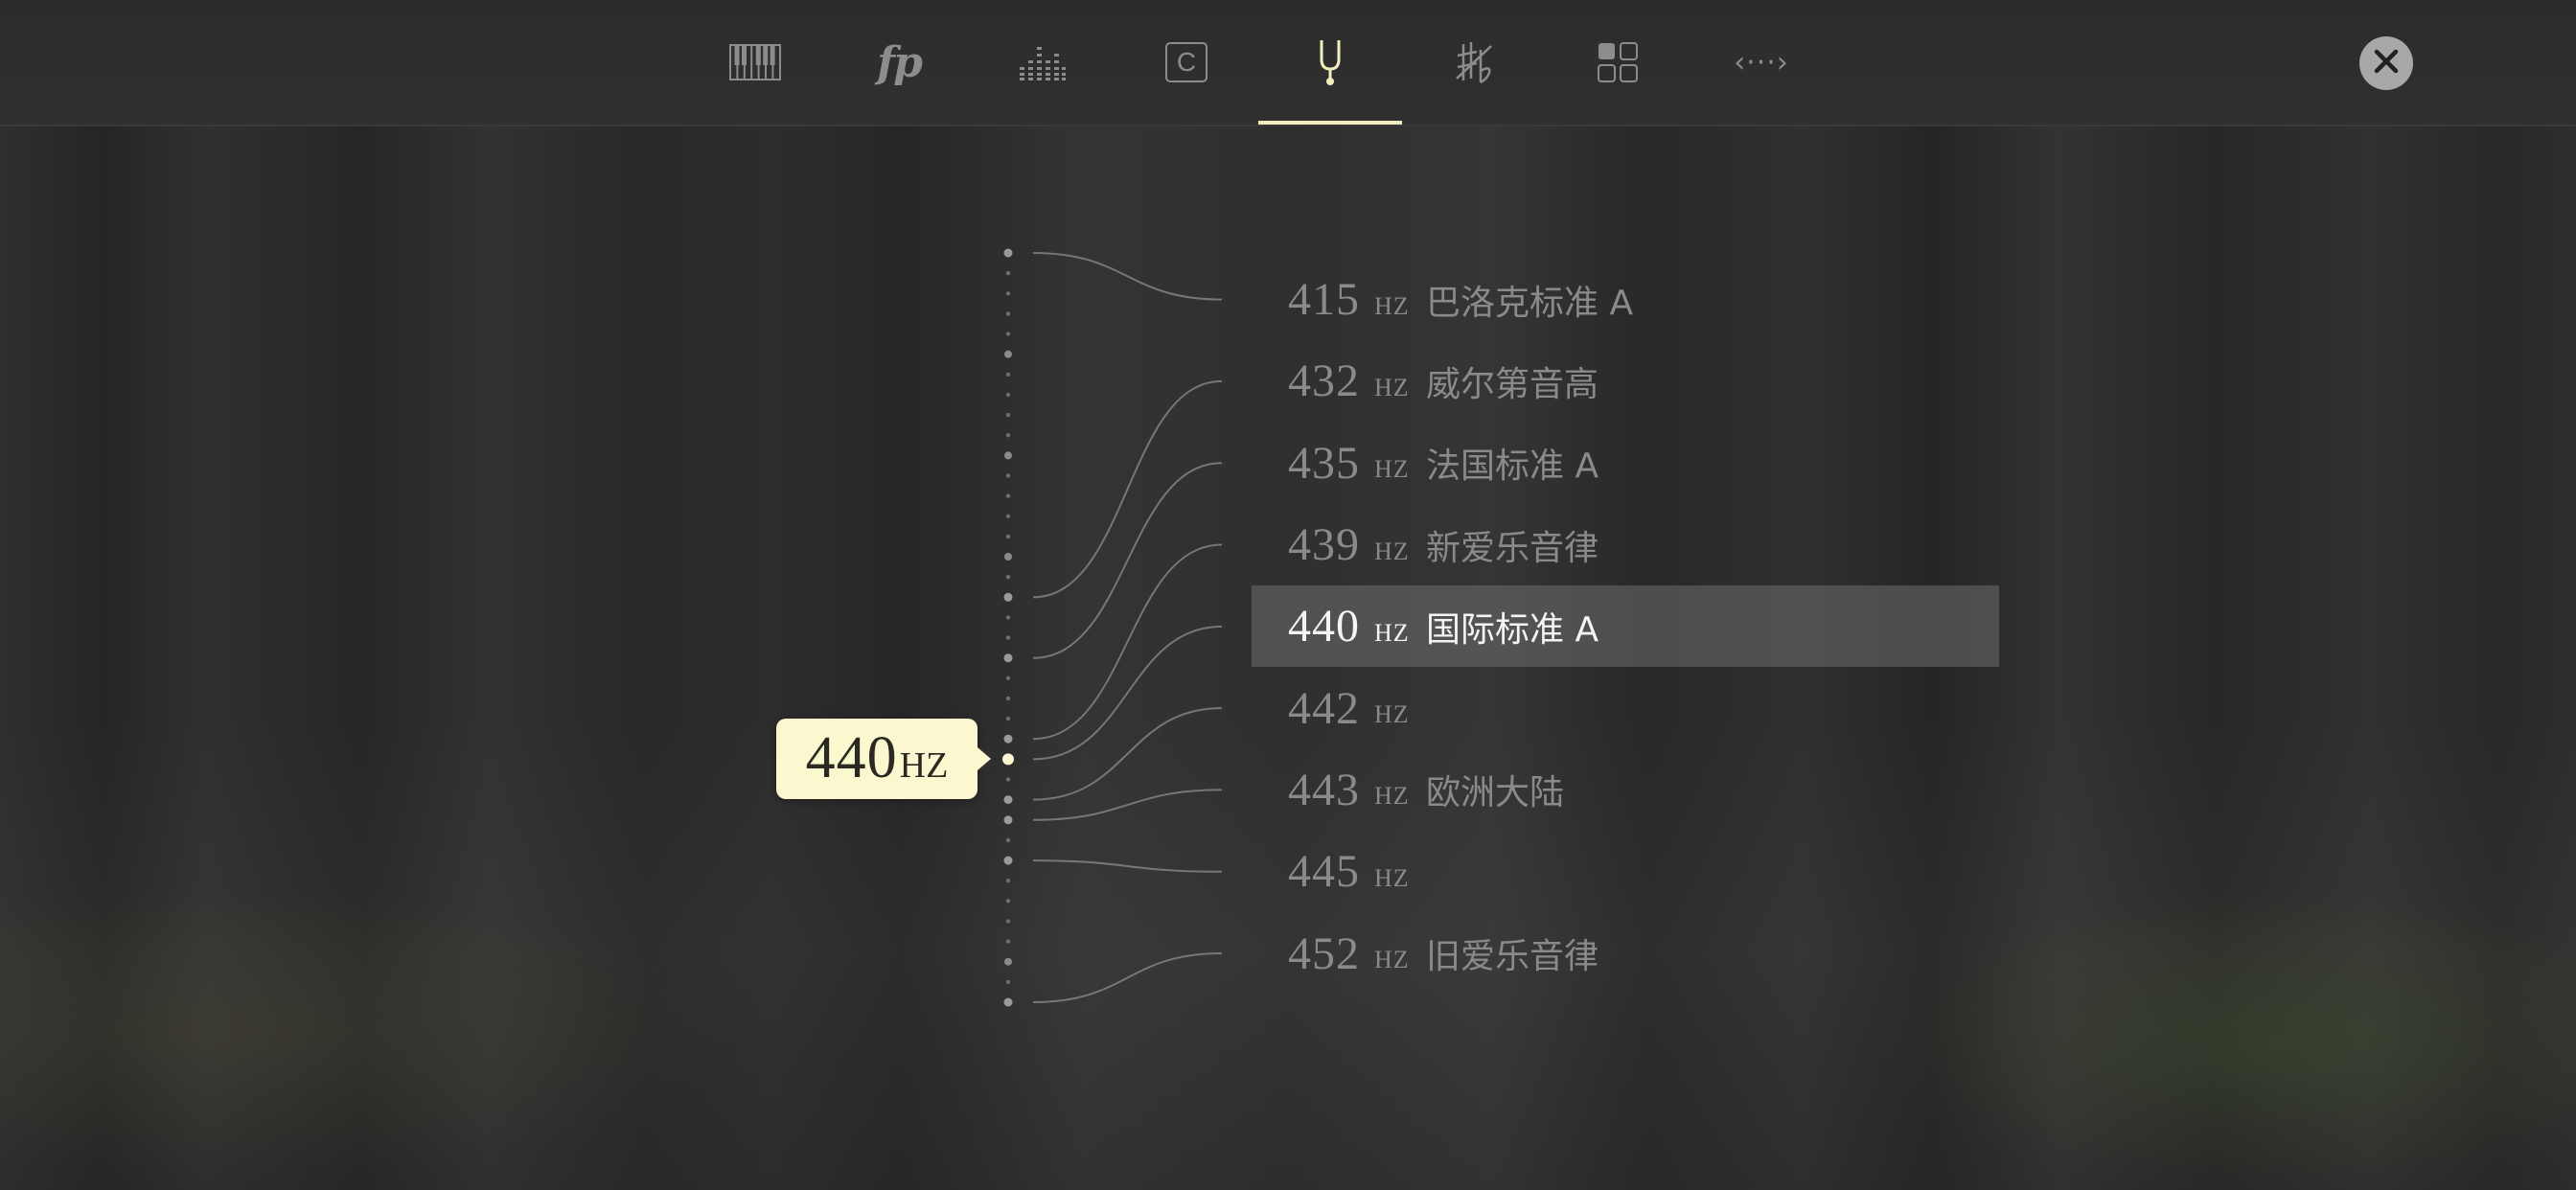 Image resolution: width=2576 pixels, height=1190 pixels. Describe the element at coordinates (1324, 708) in the screenshot. I see `preset-frequency: 442` at that location.